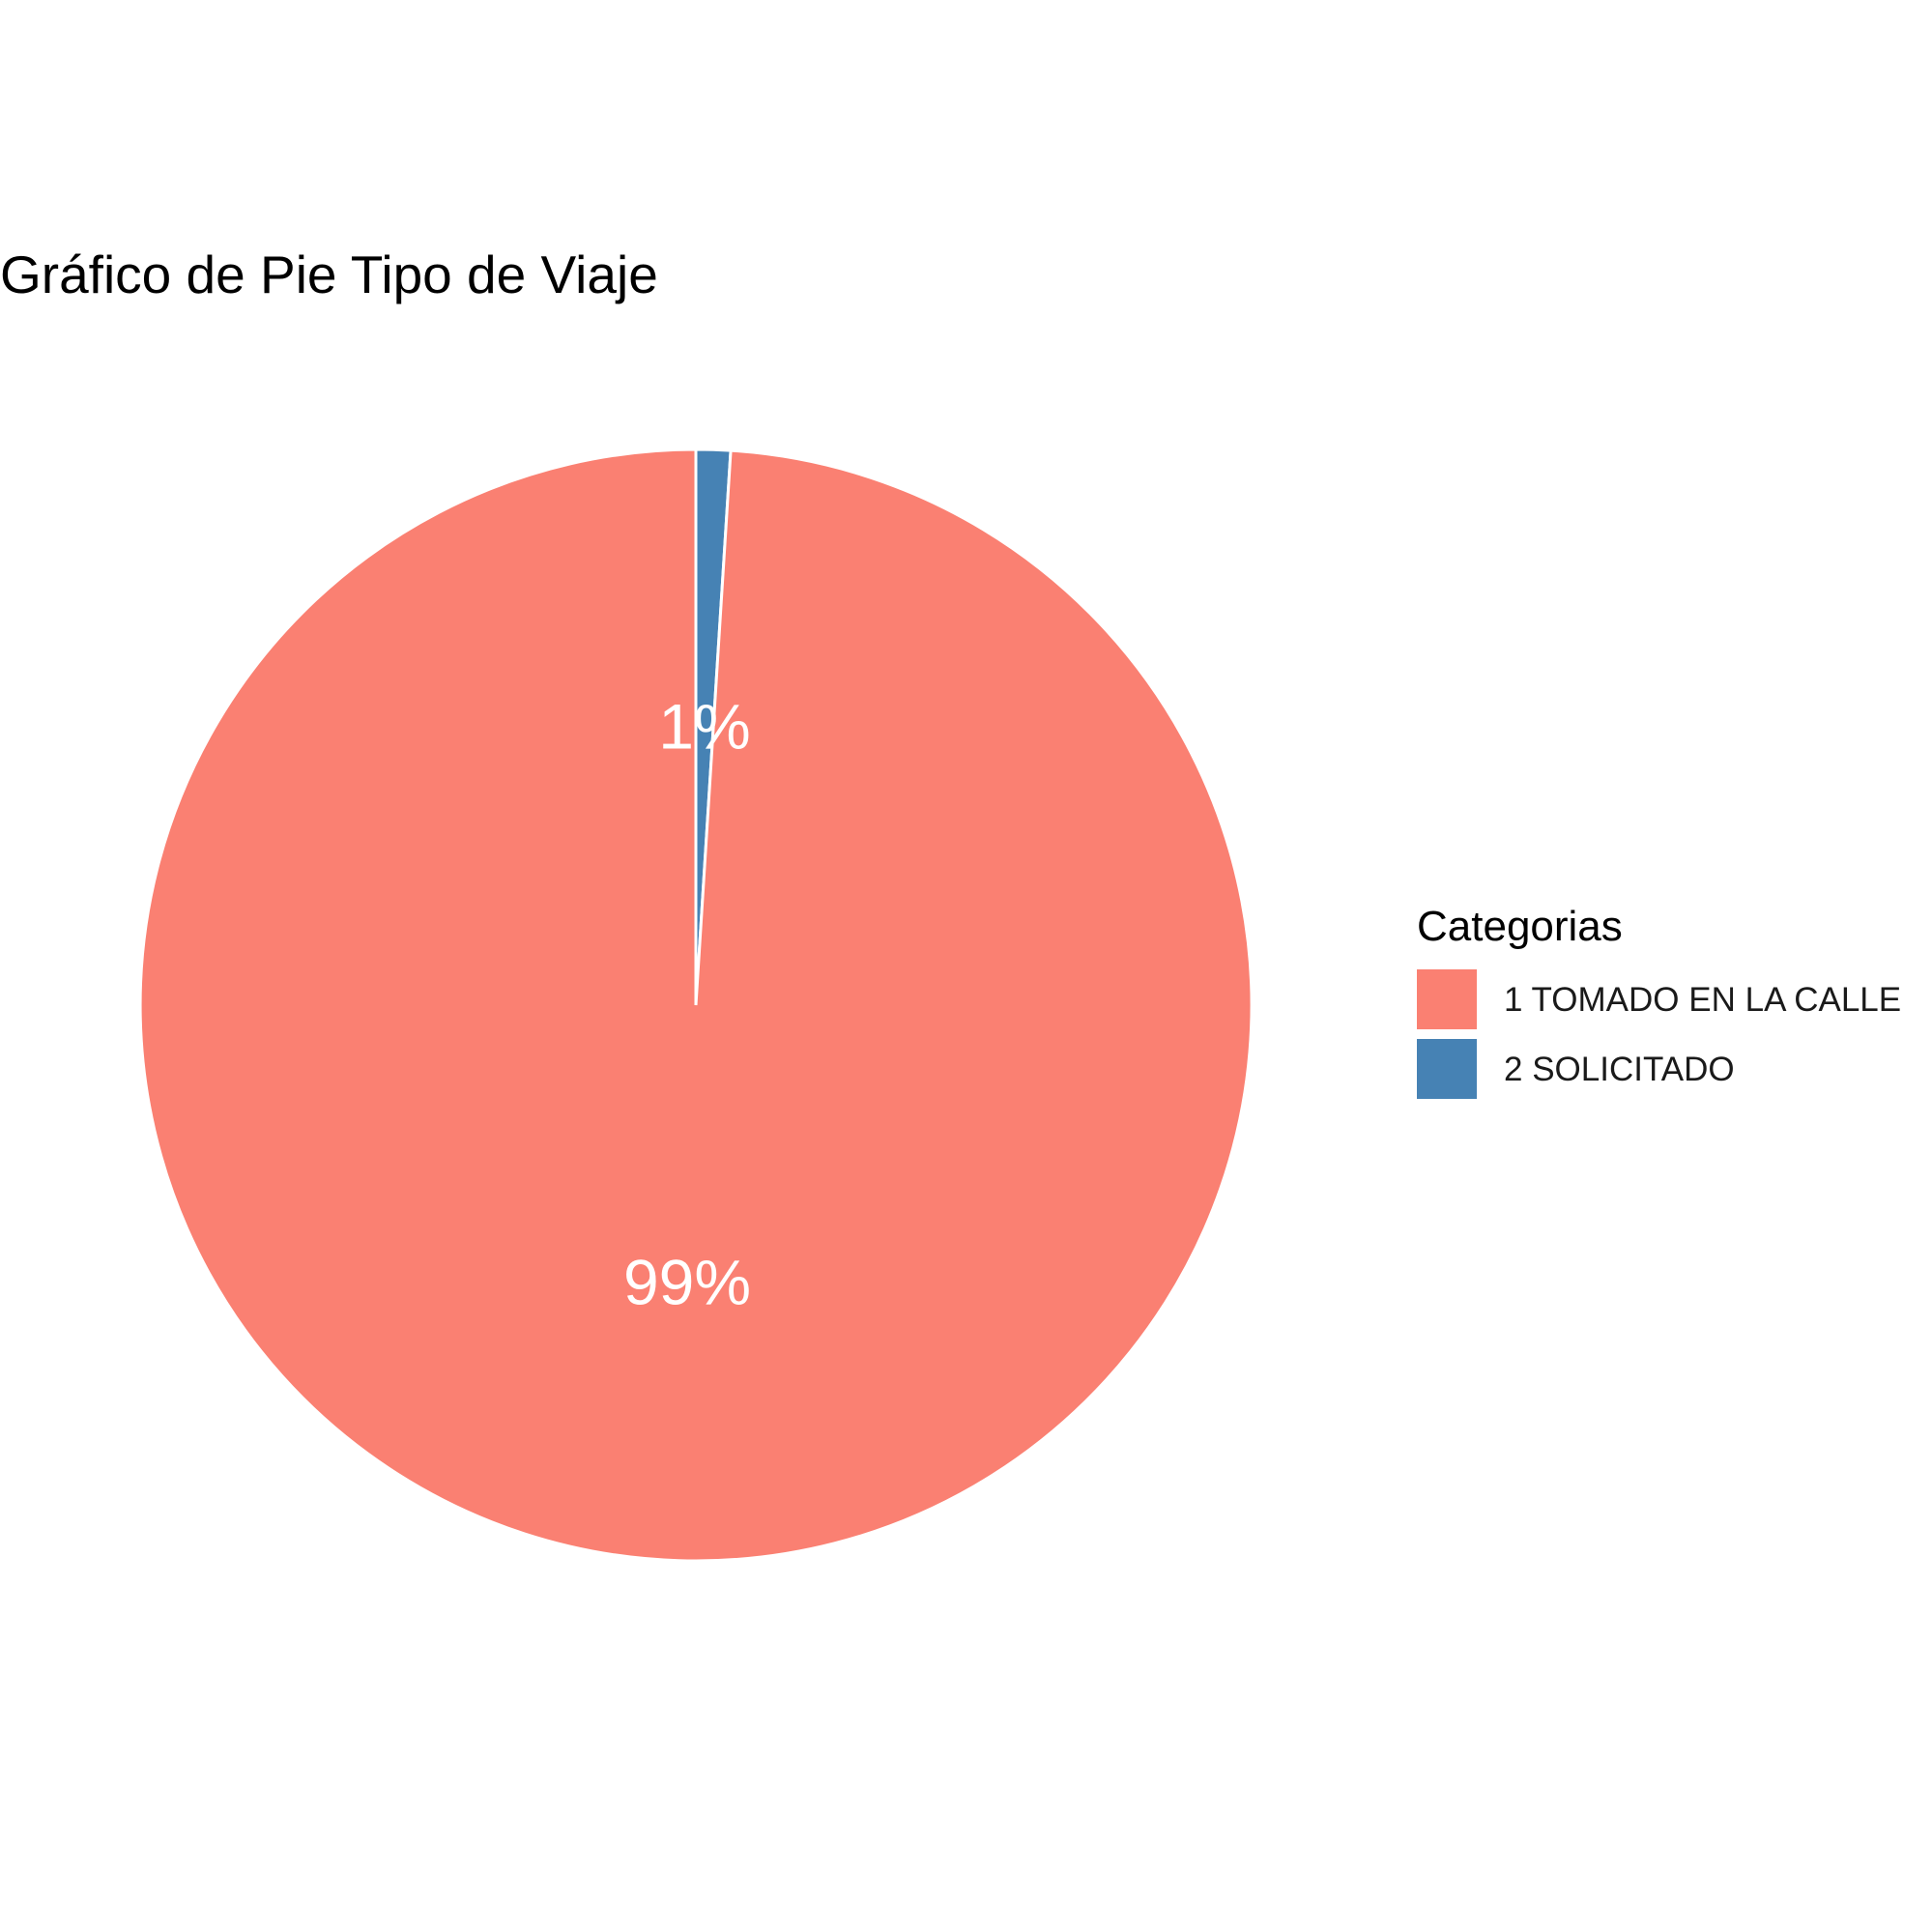 The image size is (1932, 1932). What do you see at coordinates (1520, 926) in the screenshot?
I see `legend-title: Categorias` at bounding box center [1520, 926].